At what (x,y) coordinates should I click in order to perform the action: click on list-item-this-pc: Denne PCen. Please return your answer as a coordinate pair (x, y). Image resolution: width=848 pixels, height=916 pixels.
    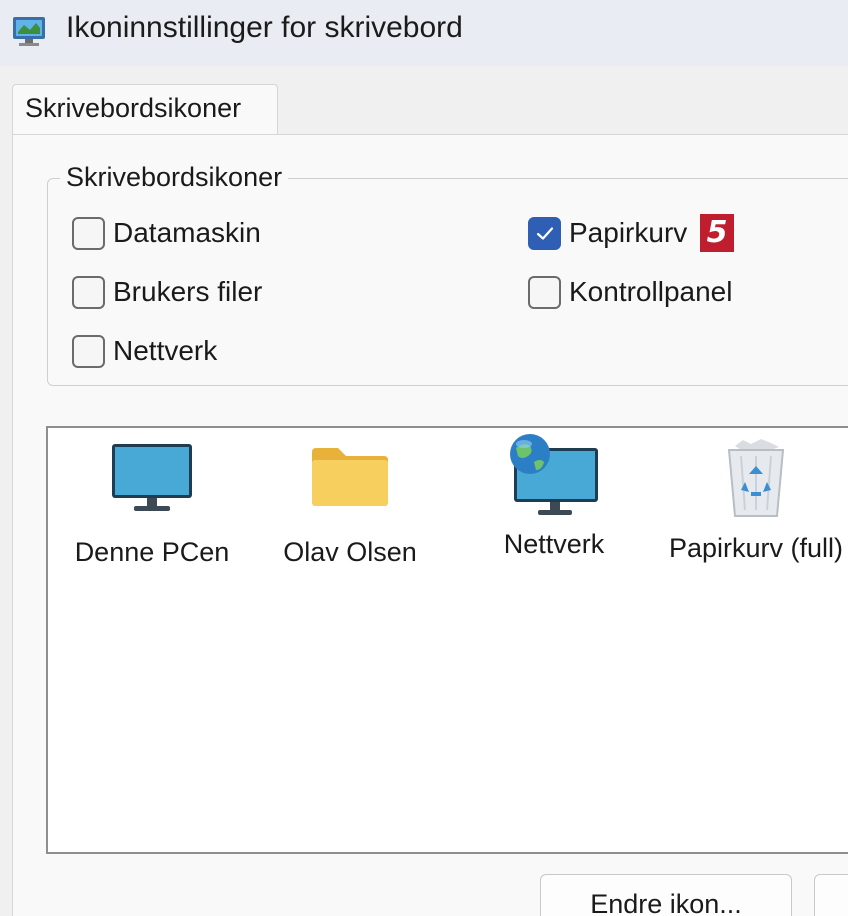
    Looking at the image, I should click on (152, 505).